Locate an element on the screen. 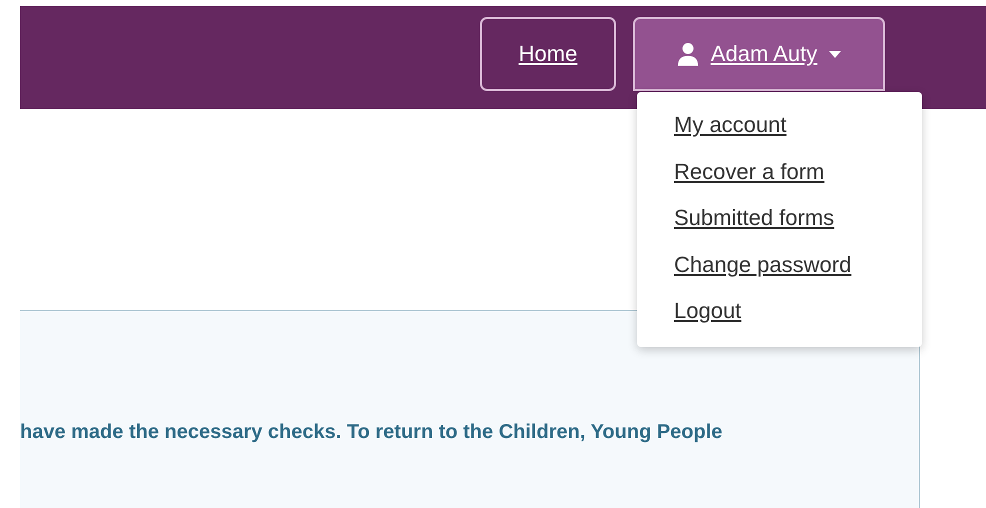 Image resolution: width=986 pixels, height=508 pixels. caret-icon is located at coordinates (835, 54).